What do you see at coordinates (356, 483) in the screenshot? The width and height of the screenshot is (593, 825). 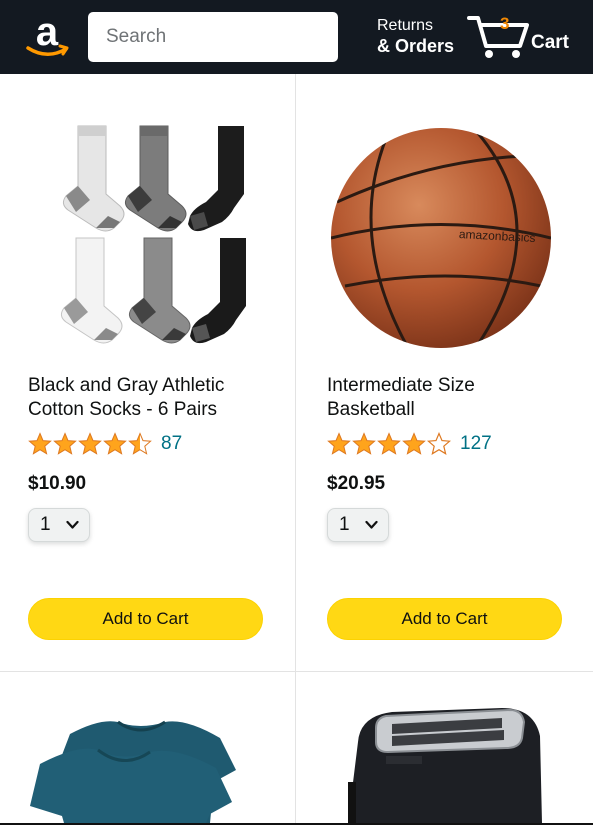 I see `product-price: $20.95` at bounding box center [356, 483].